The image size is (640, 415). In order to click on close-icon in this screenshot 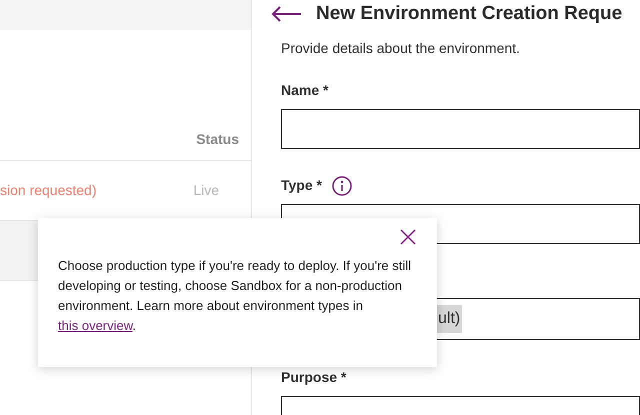, I will do `click(408, 237)`.